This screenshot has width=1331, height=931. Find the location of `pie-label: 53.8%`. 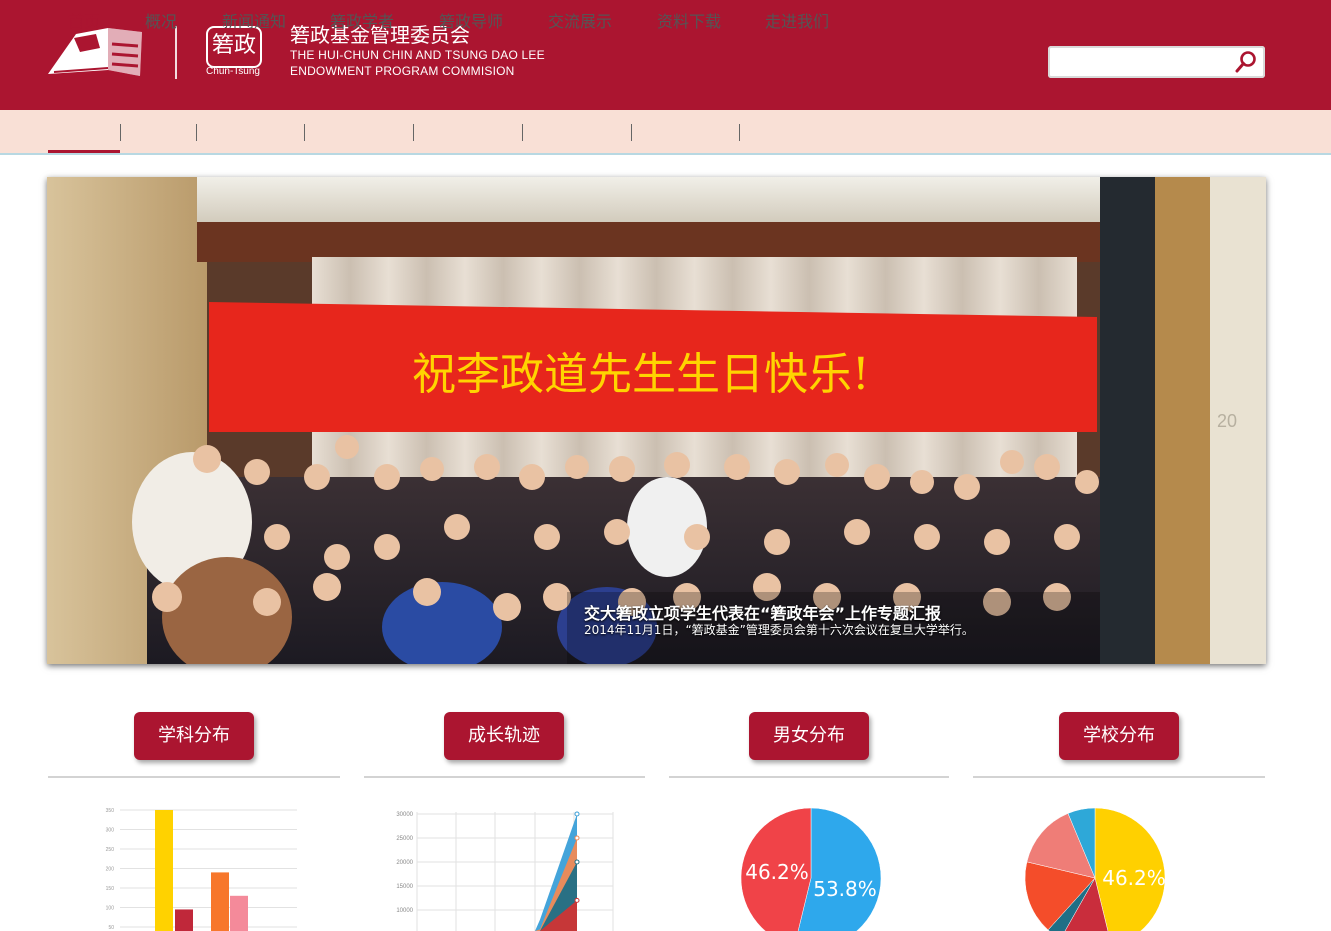

pie-label: 53.8% is located at coordinates (845, 889).